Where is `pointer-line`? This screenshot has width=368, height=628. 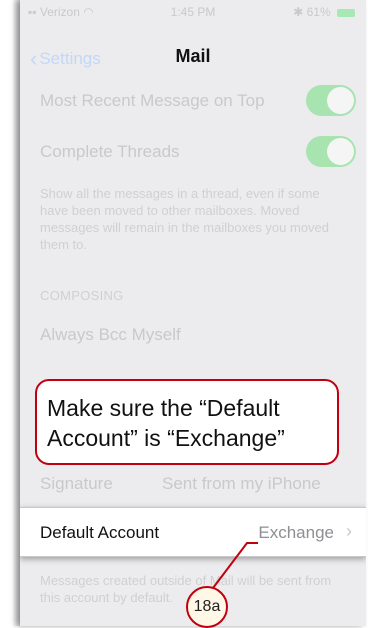
pointer-line is located at coordinates (235, 565).